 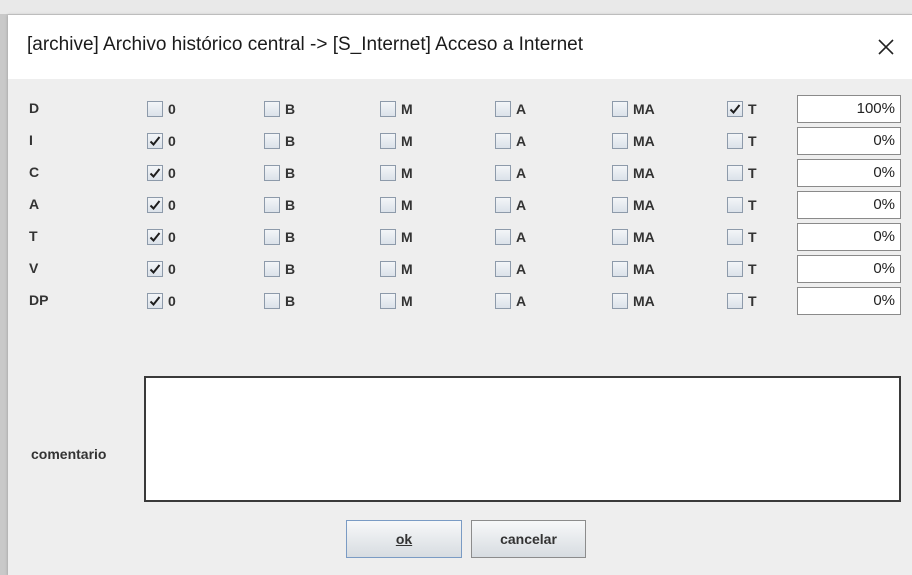 I want to click on ok-button: ok, so click(x=404, y=539).